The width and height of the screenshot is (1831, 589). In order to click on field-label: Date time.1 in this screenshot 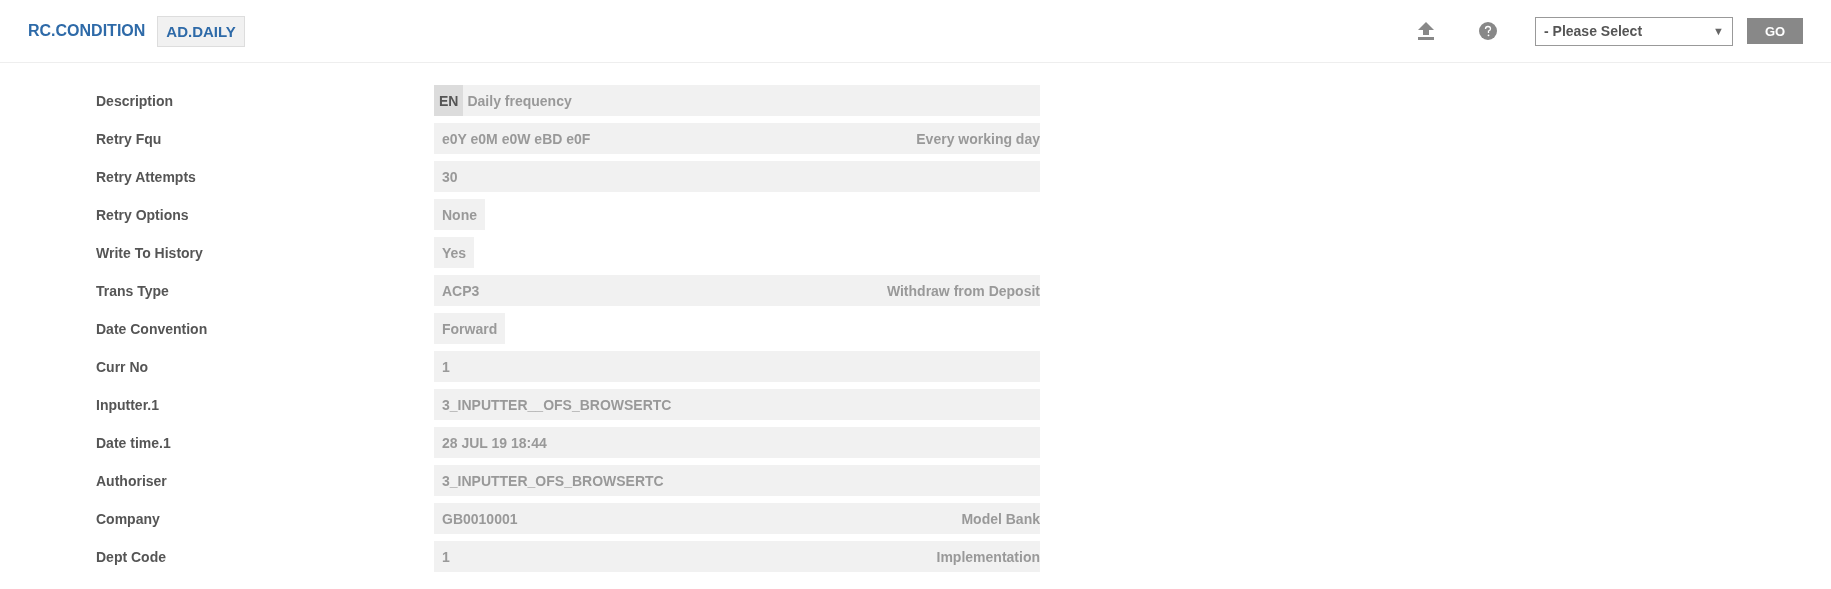, I will do `click(134, 442)`.